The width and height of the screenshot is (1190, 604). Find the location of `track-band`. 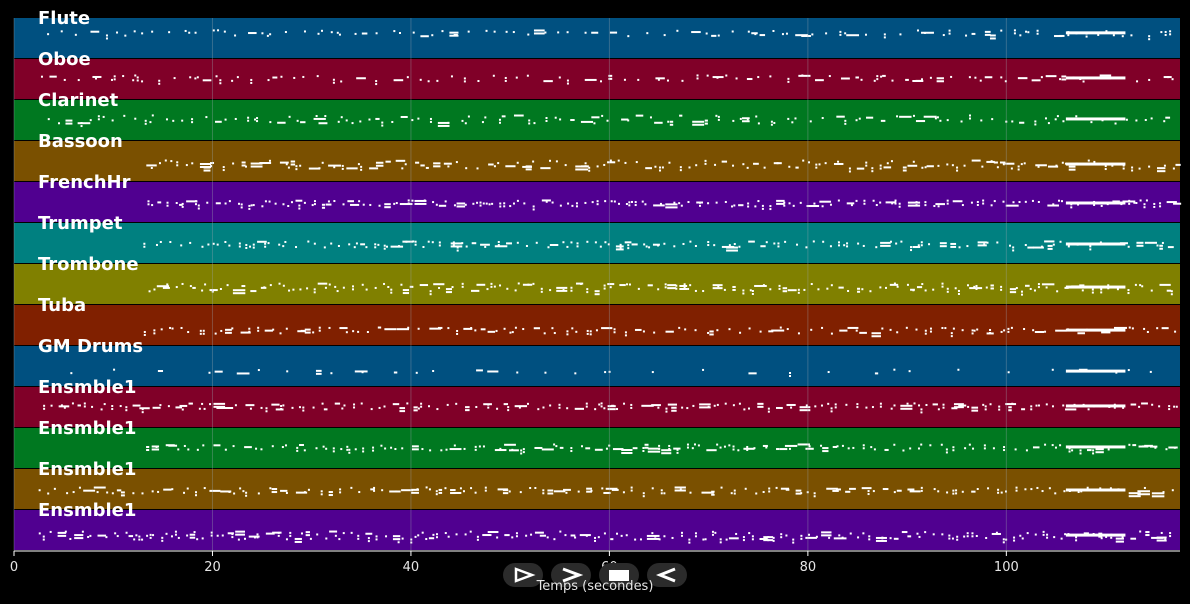

track-band is located at coordinates (597, 489).